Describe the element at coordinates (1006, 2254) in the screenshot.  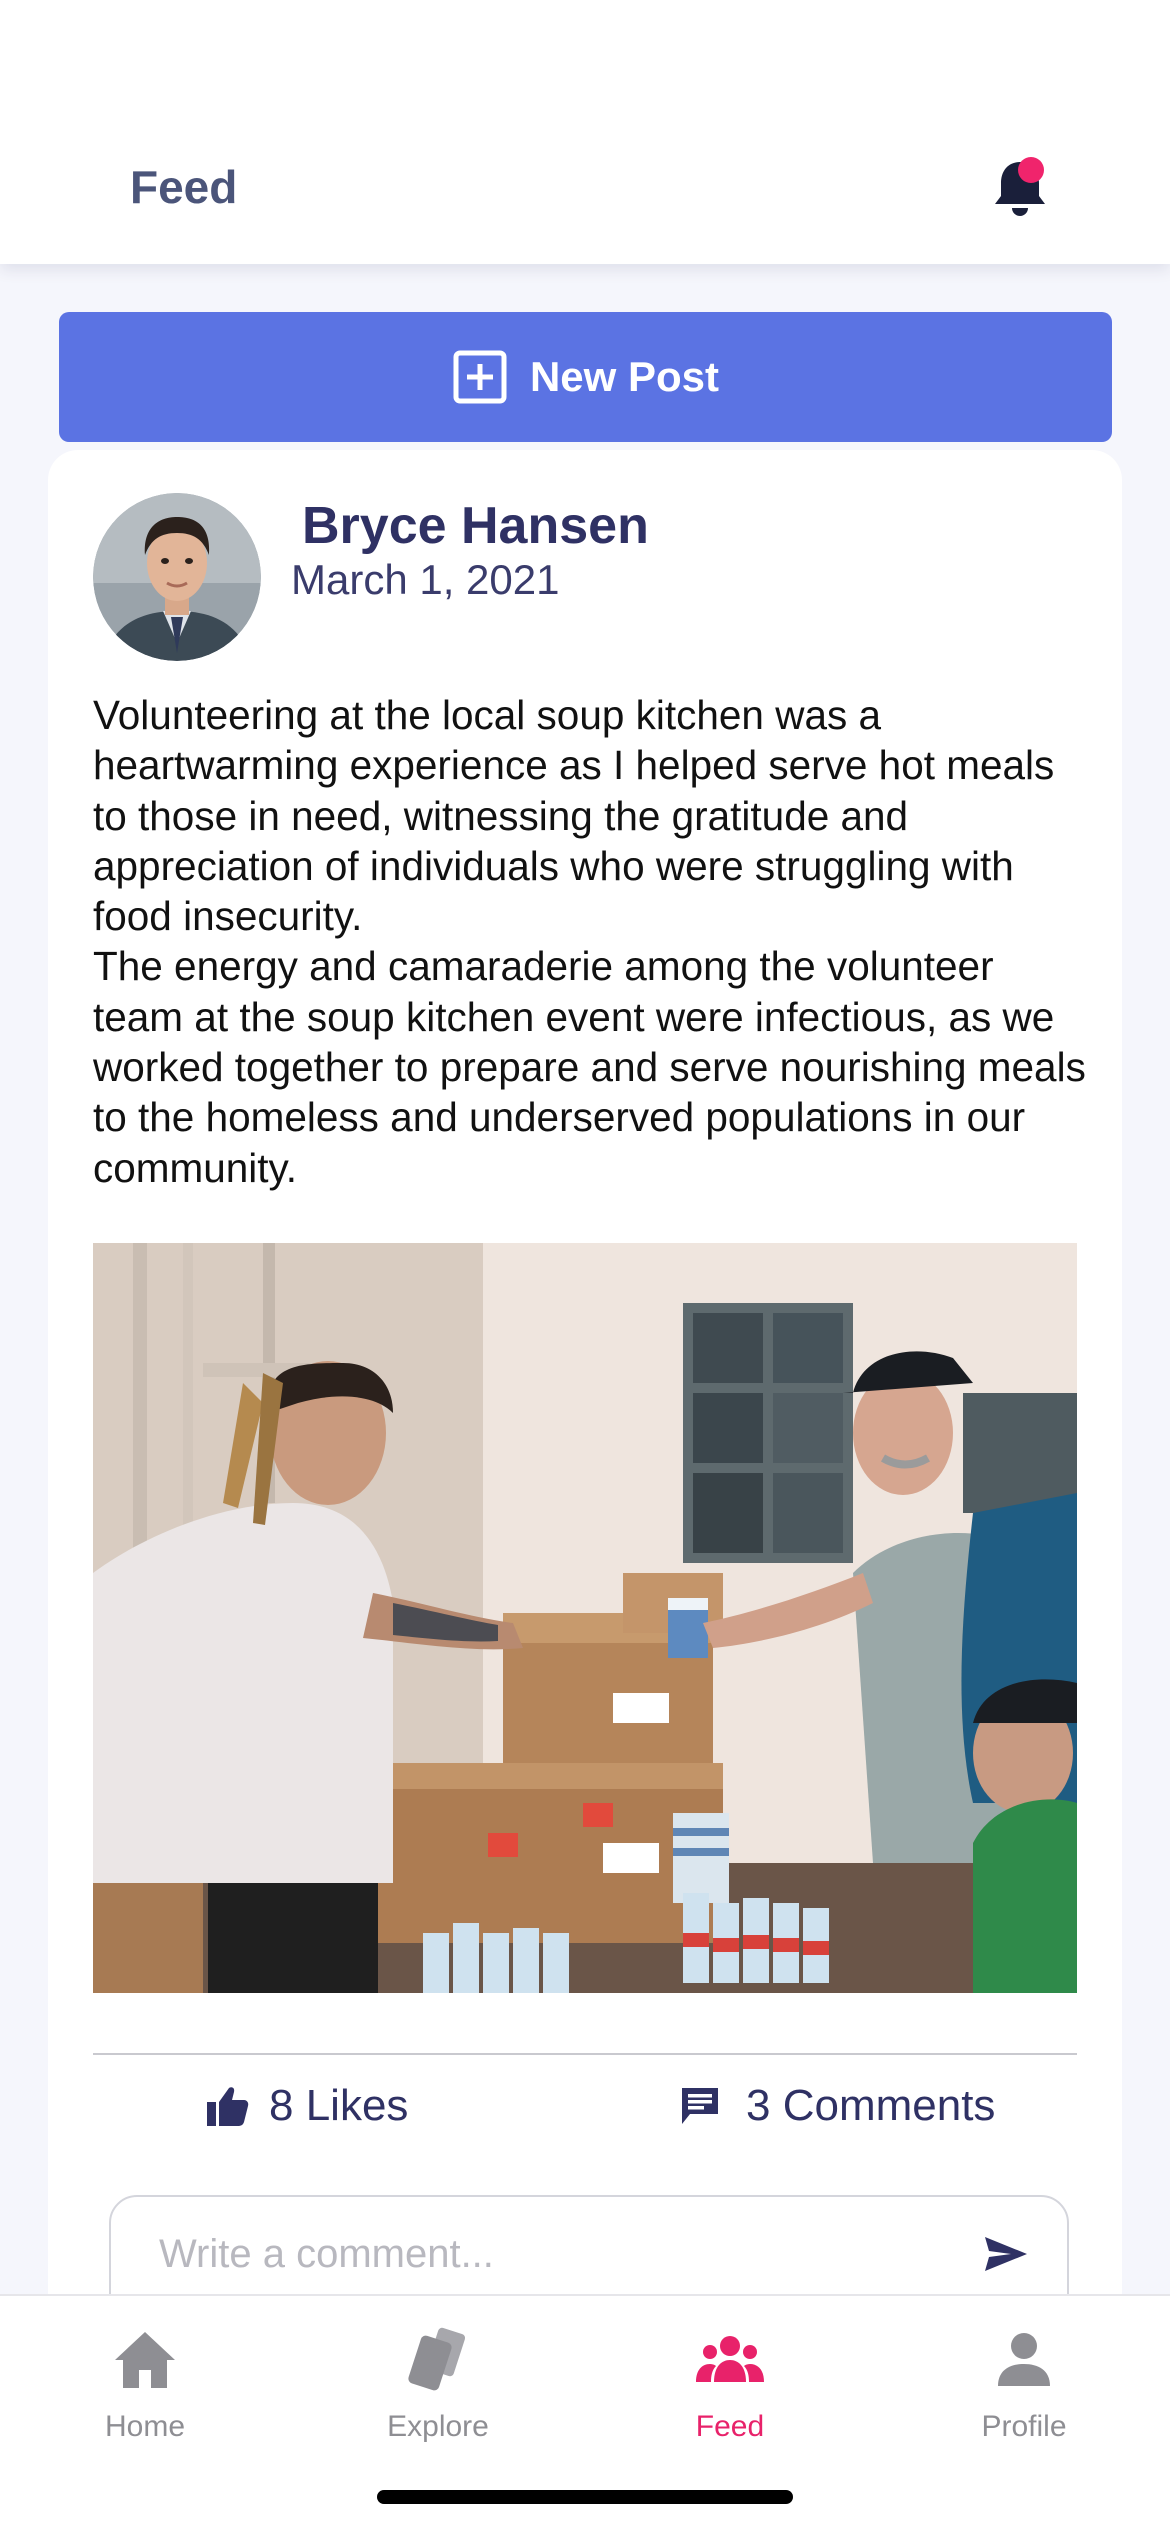
I see `send-icon` at that location.